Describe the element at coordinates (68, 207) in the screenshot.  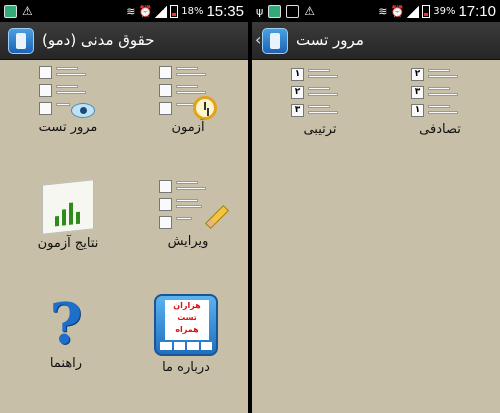
I see `chart-icon` at that location.